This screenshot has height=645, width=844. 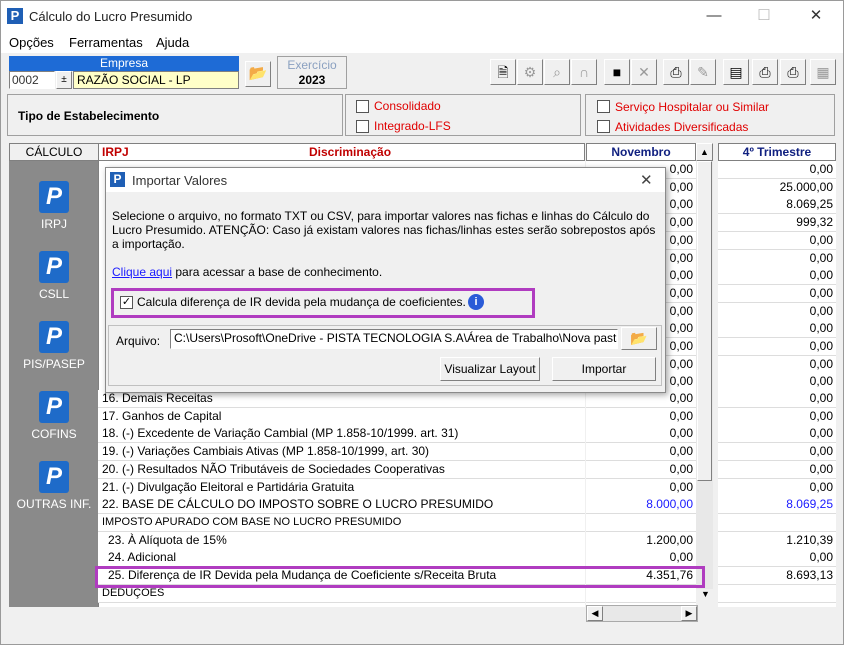 I want to click on sidebar-item-irpj: P IRPJ, so click(x=54, y=206).